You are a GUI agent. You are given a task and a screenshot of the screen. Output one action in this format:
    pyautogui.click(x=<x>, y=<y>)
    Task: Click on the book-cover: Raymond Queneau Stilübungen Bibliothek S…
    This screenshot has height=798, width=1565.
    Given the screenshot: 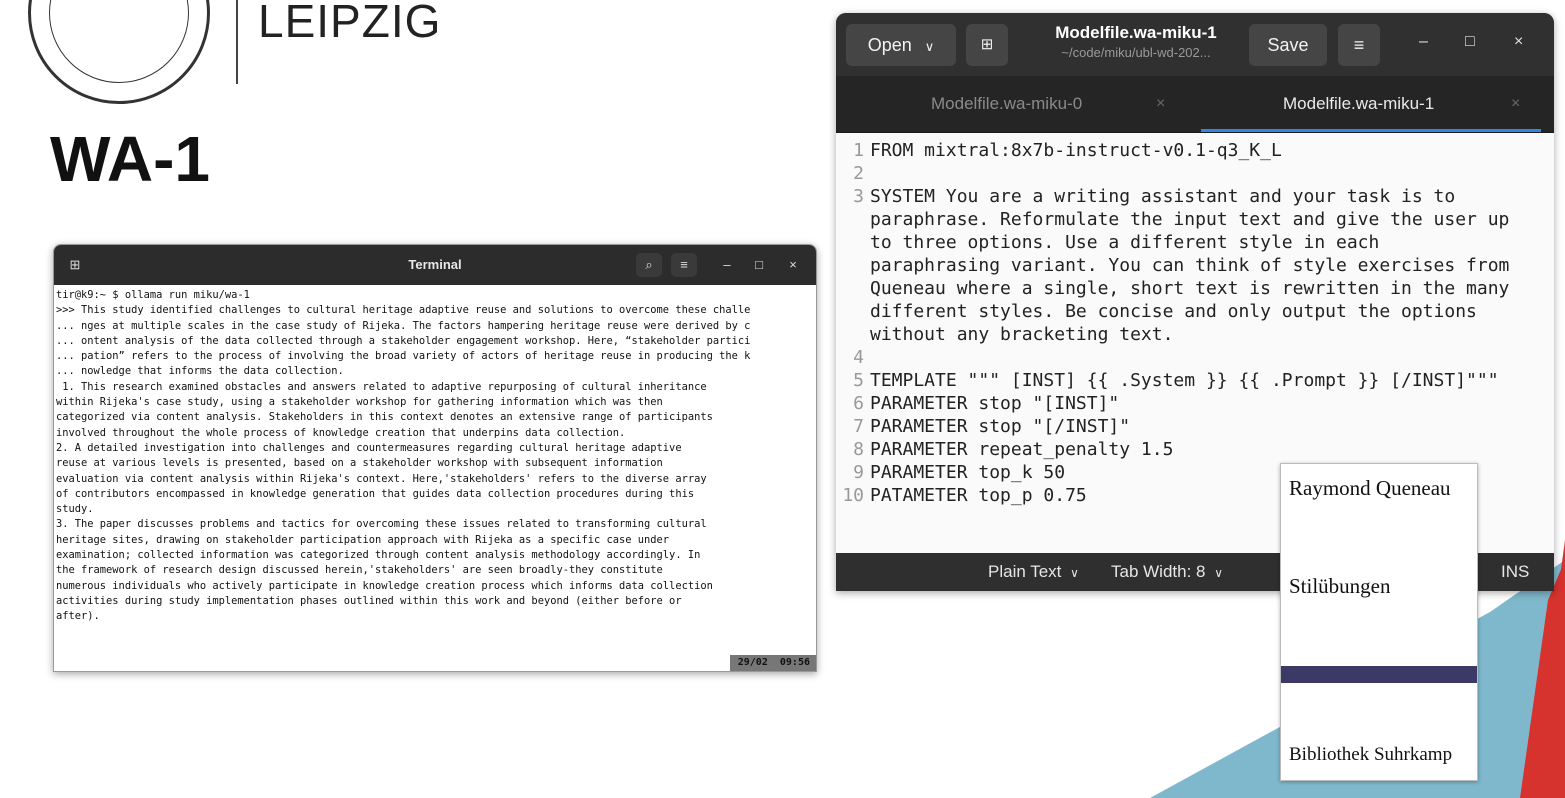 What is the action you would take?
    pyautogui.click(x=1379, y=622)
    